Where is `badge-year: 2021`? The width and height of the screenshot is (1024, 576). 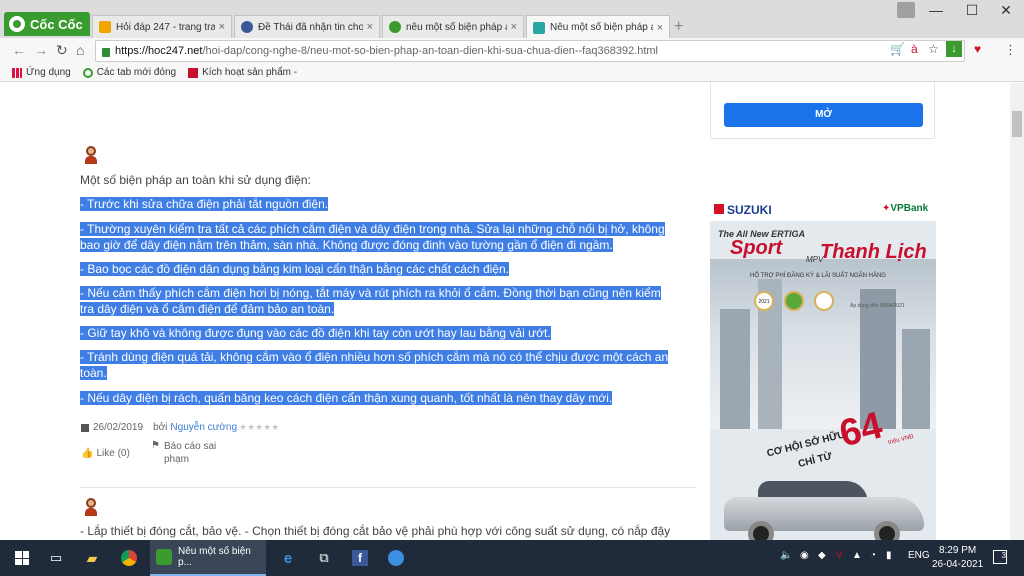 badge-year: 2021 is located at coordinates (764, 302).